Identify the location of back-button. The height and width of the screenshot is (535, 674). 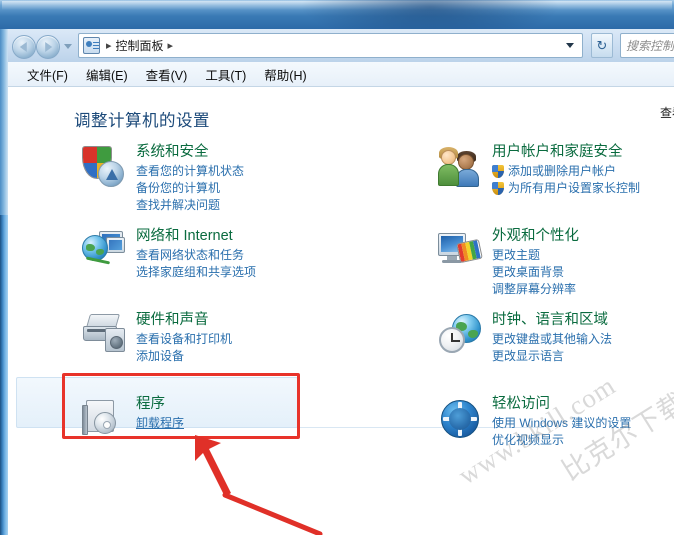
(24, 47).